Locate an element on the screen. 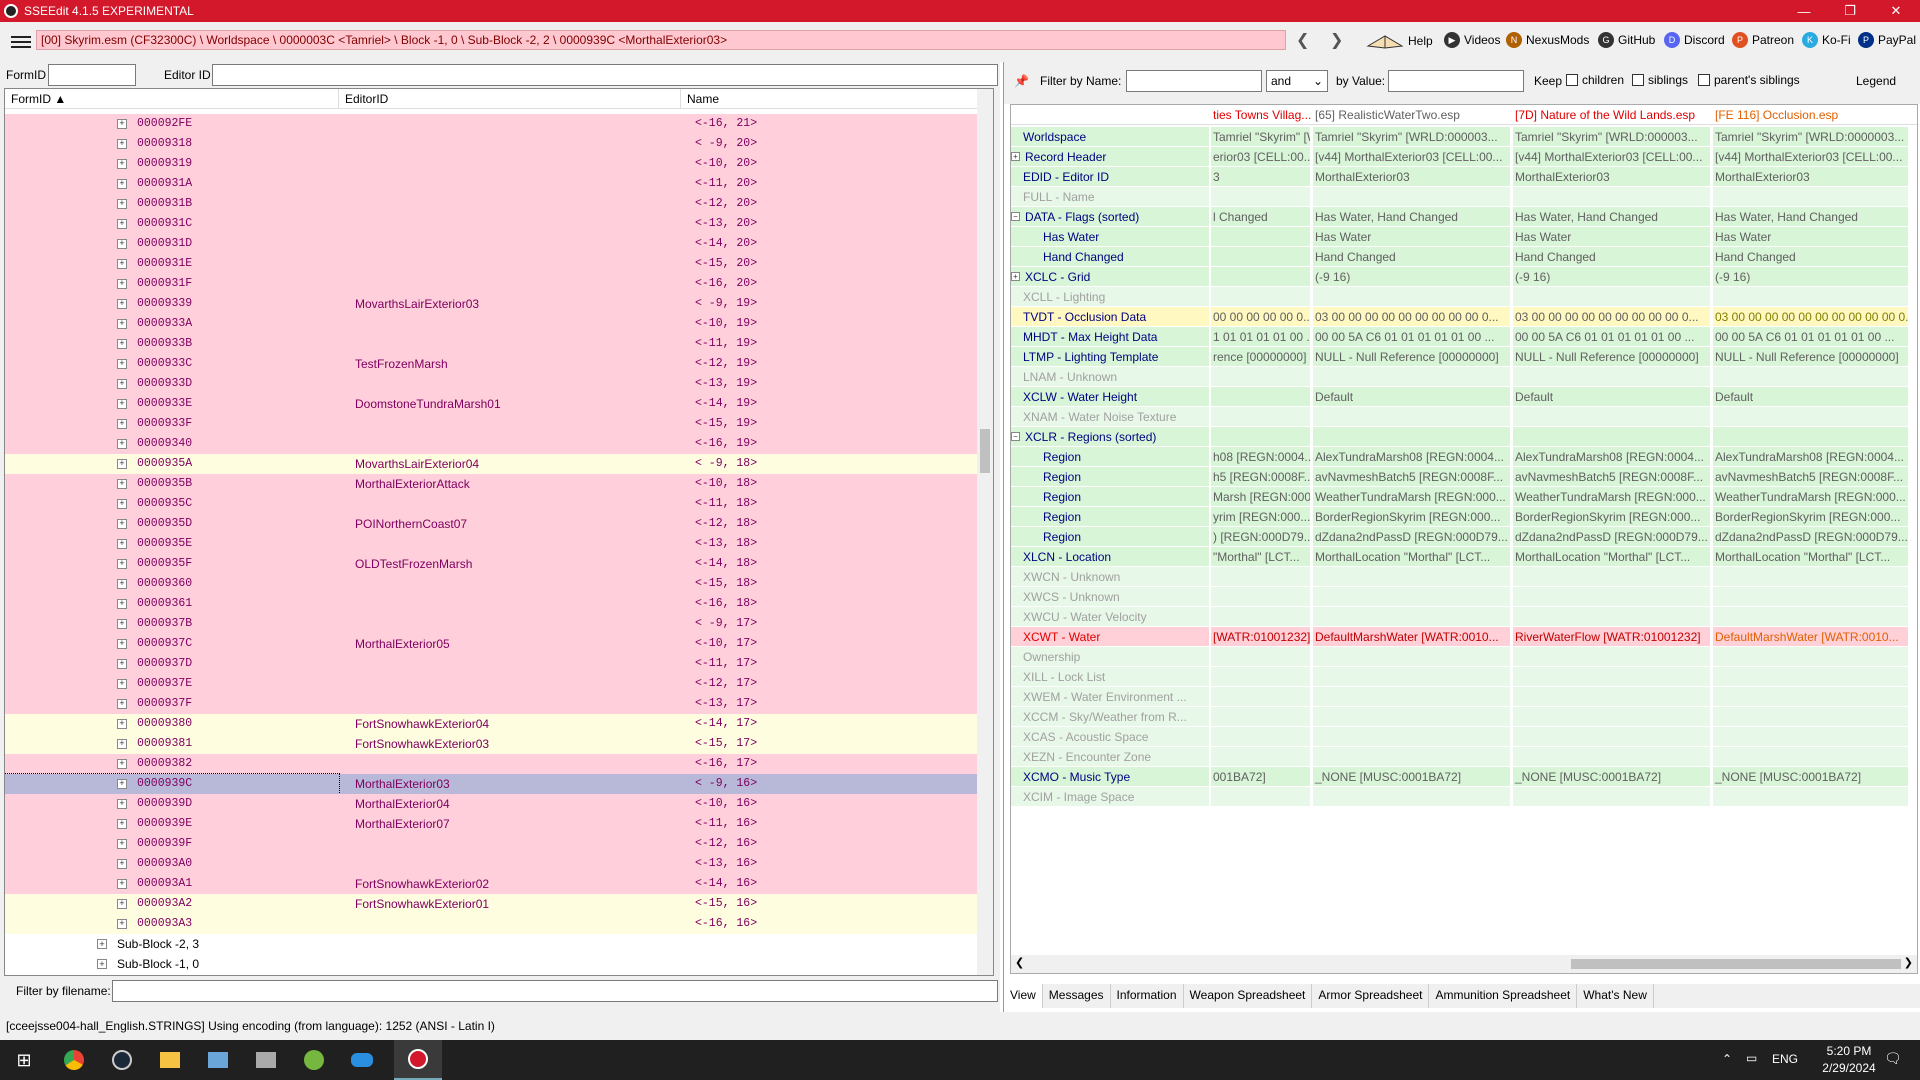  tree-row: +000093A2 FortSnowhawkExterior01 <-15, 16> is located at coordinates (494, 904).